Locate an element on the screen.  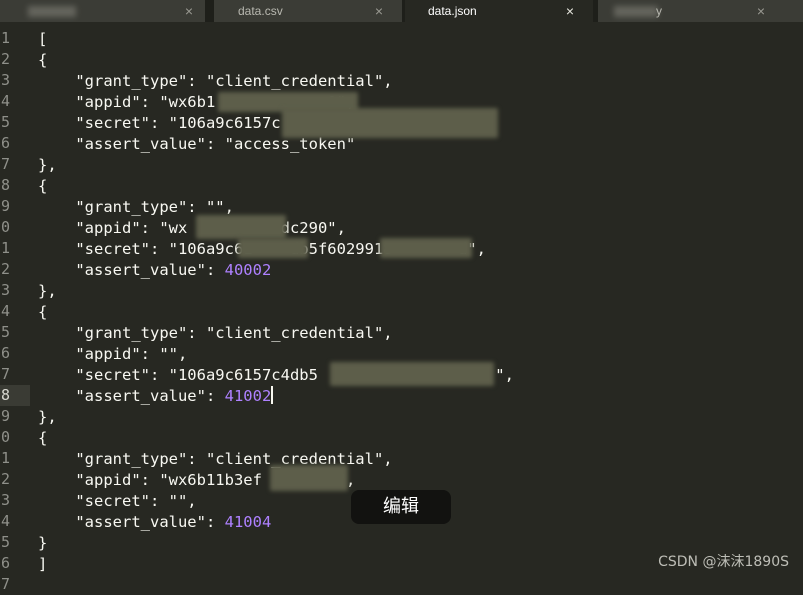
code-token: "appid": "wx6b11b3ef is located at coordinates (150, 480).